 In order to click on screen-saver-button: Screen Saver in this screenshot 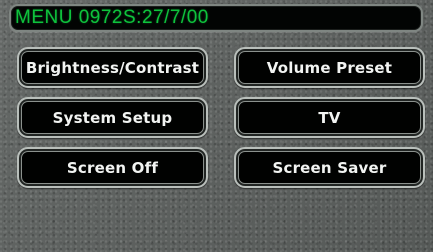, I will do `click(329, 167)`.